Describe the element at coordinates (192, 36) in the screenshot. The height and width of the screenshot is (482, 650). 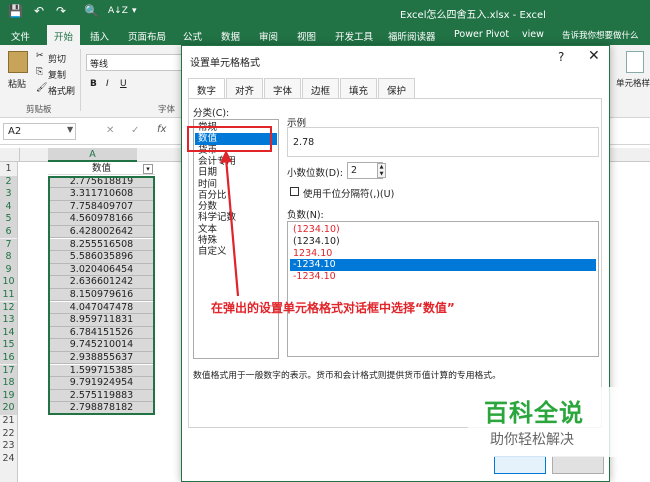
I see `tab-formulas: 公式` at that location.